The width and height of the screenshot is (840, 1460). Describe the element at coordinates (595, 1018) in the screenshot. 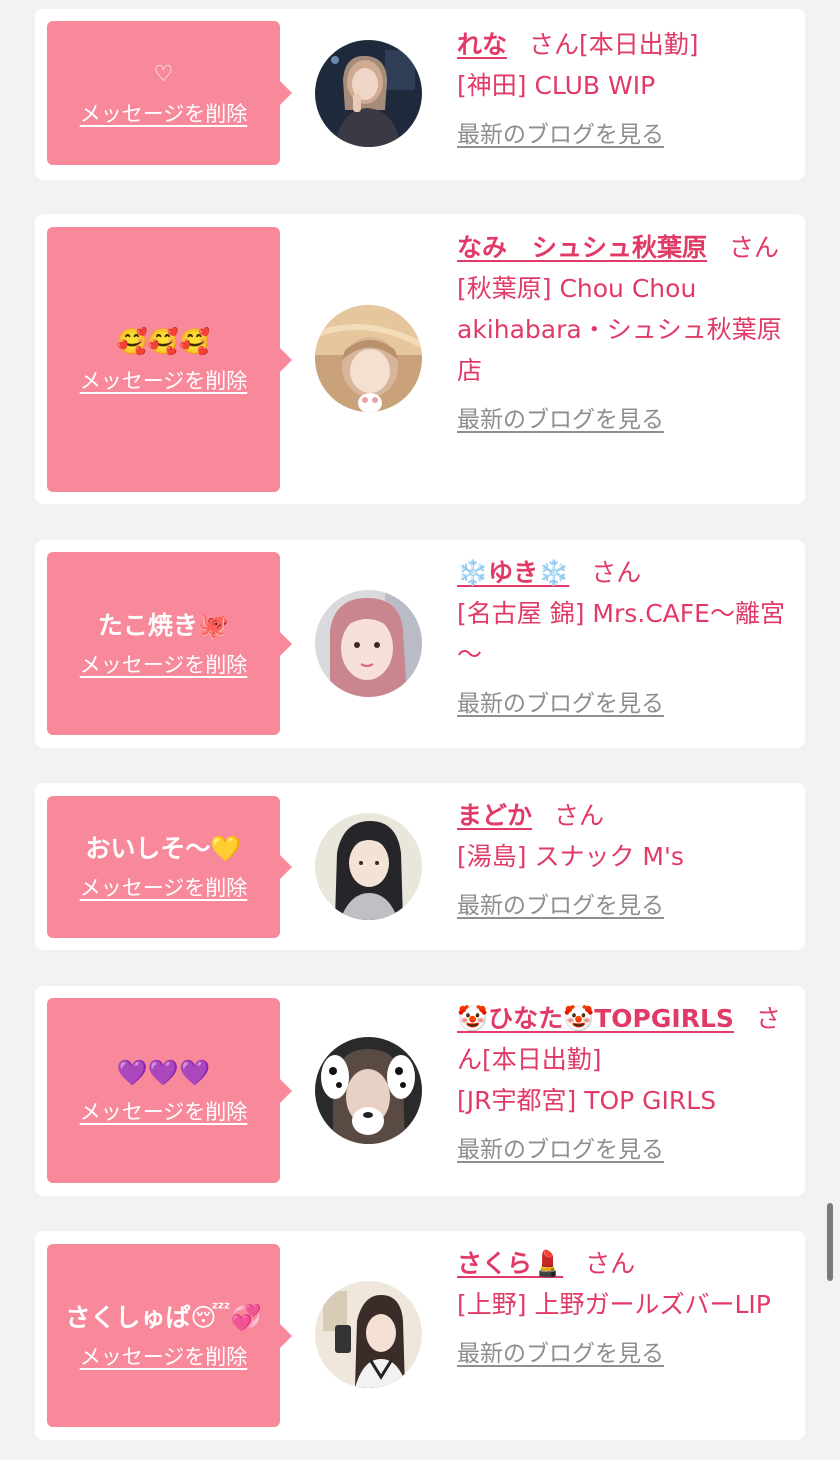

I see `cast-name-link: 🤡ひなた🤡TOPGIRLS` at that location.